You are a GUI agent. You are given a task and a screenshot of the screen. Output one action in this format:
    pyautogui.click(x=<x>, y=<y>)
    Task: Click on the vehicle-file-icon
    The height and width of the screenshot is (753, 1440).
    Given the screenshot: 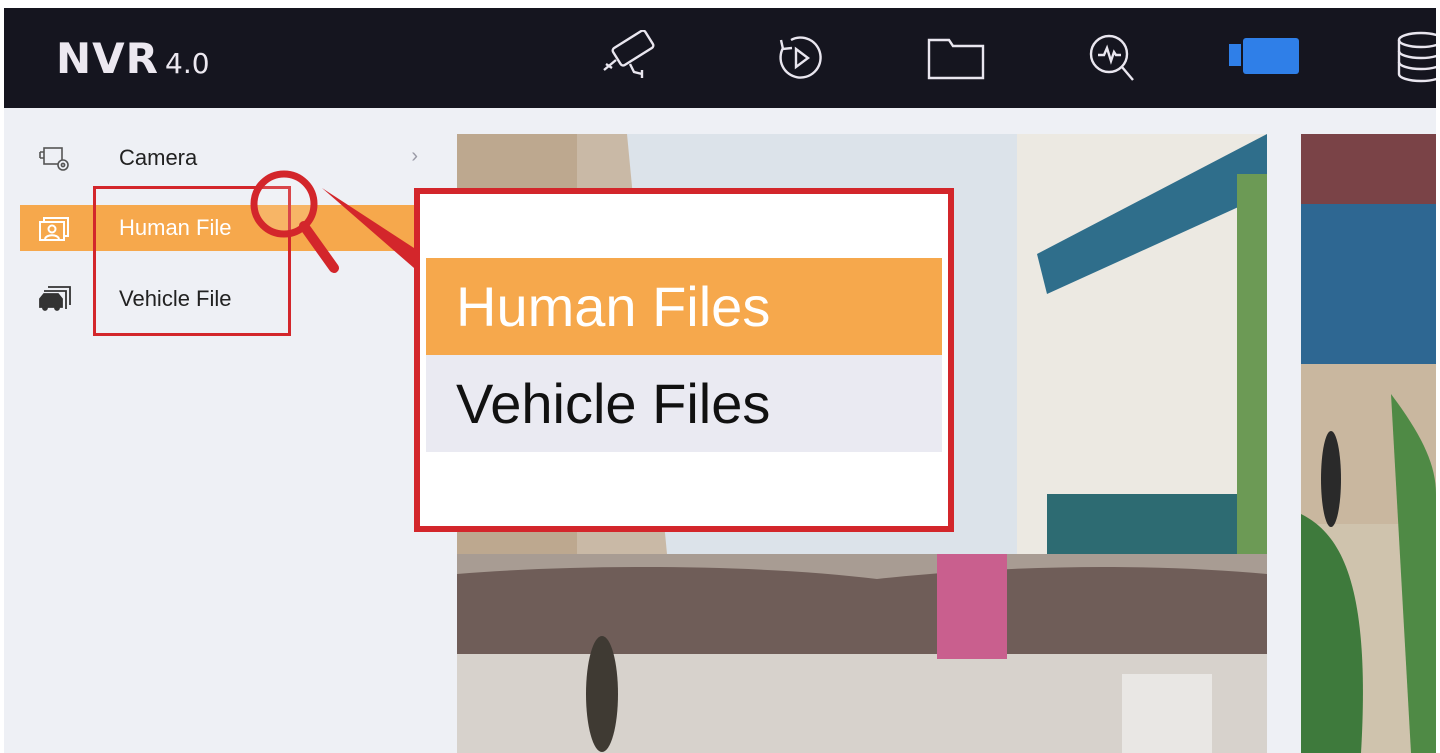 What is the action you would take?
    pyautogui.click(x=55, y=299)
    